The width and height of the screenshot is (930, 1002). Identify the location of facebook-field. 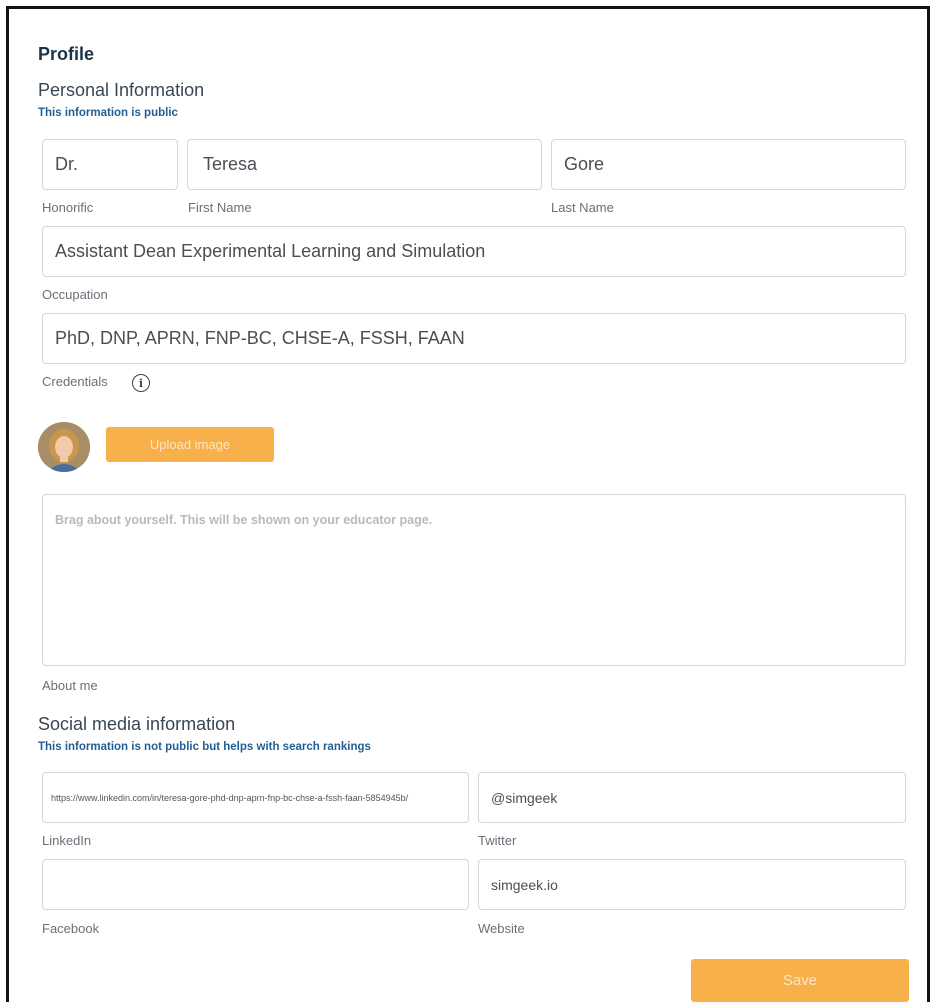
(255, 884).